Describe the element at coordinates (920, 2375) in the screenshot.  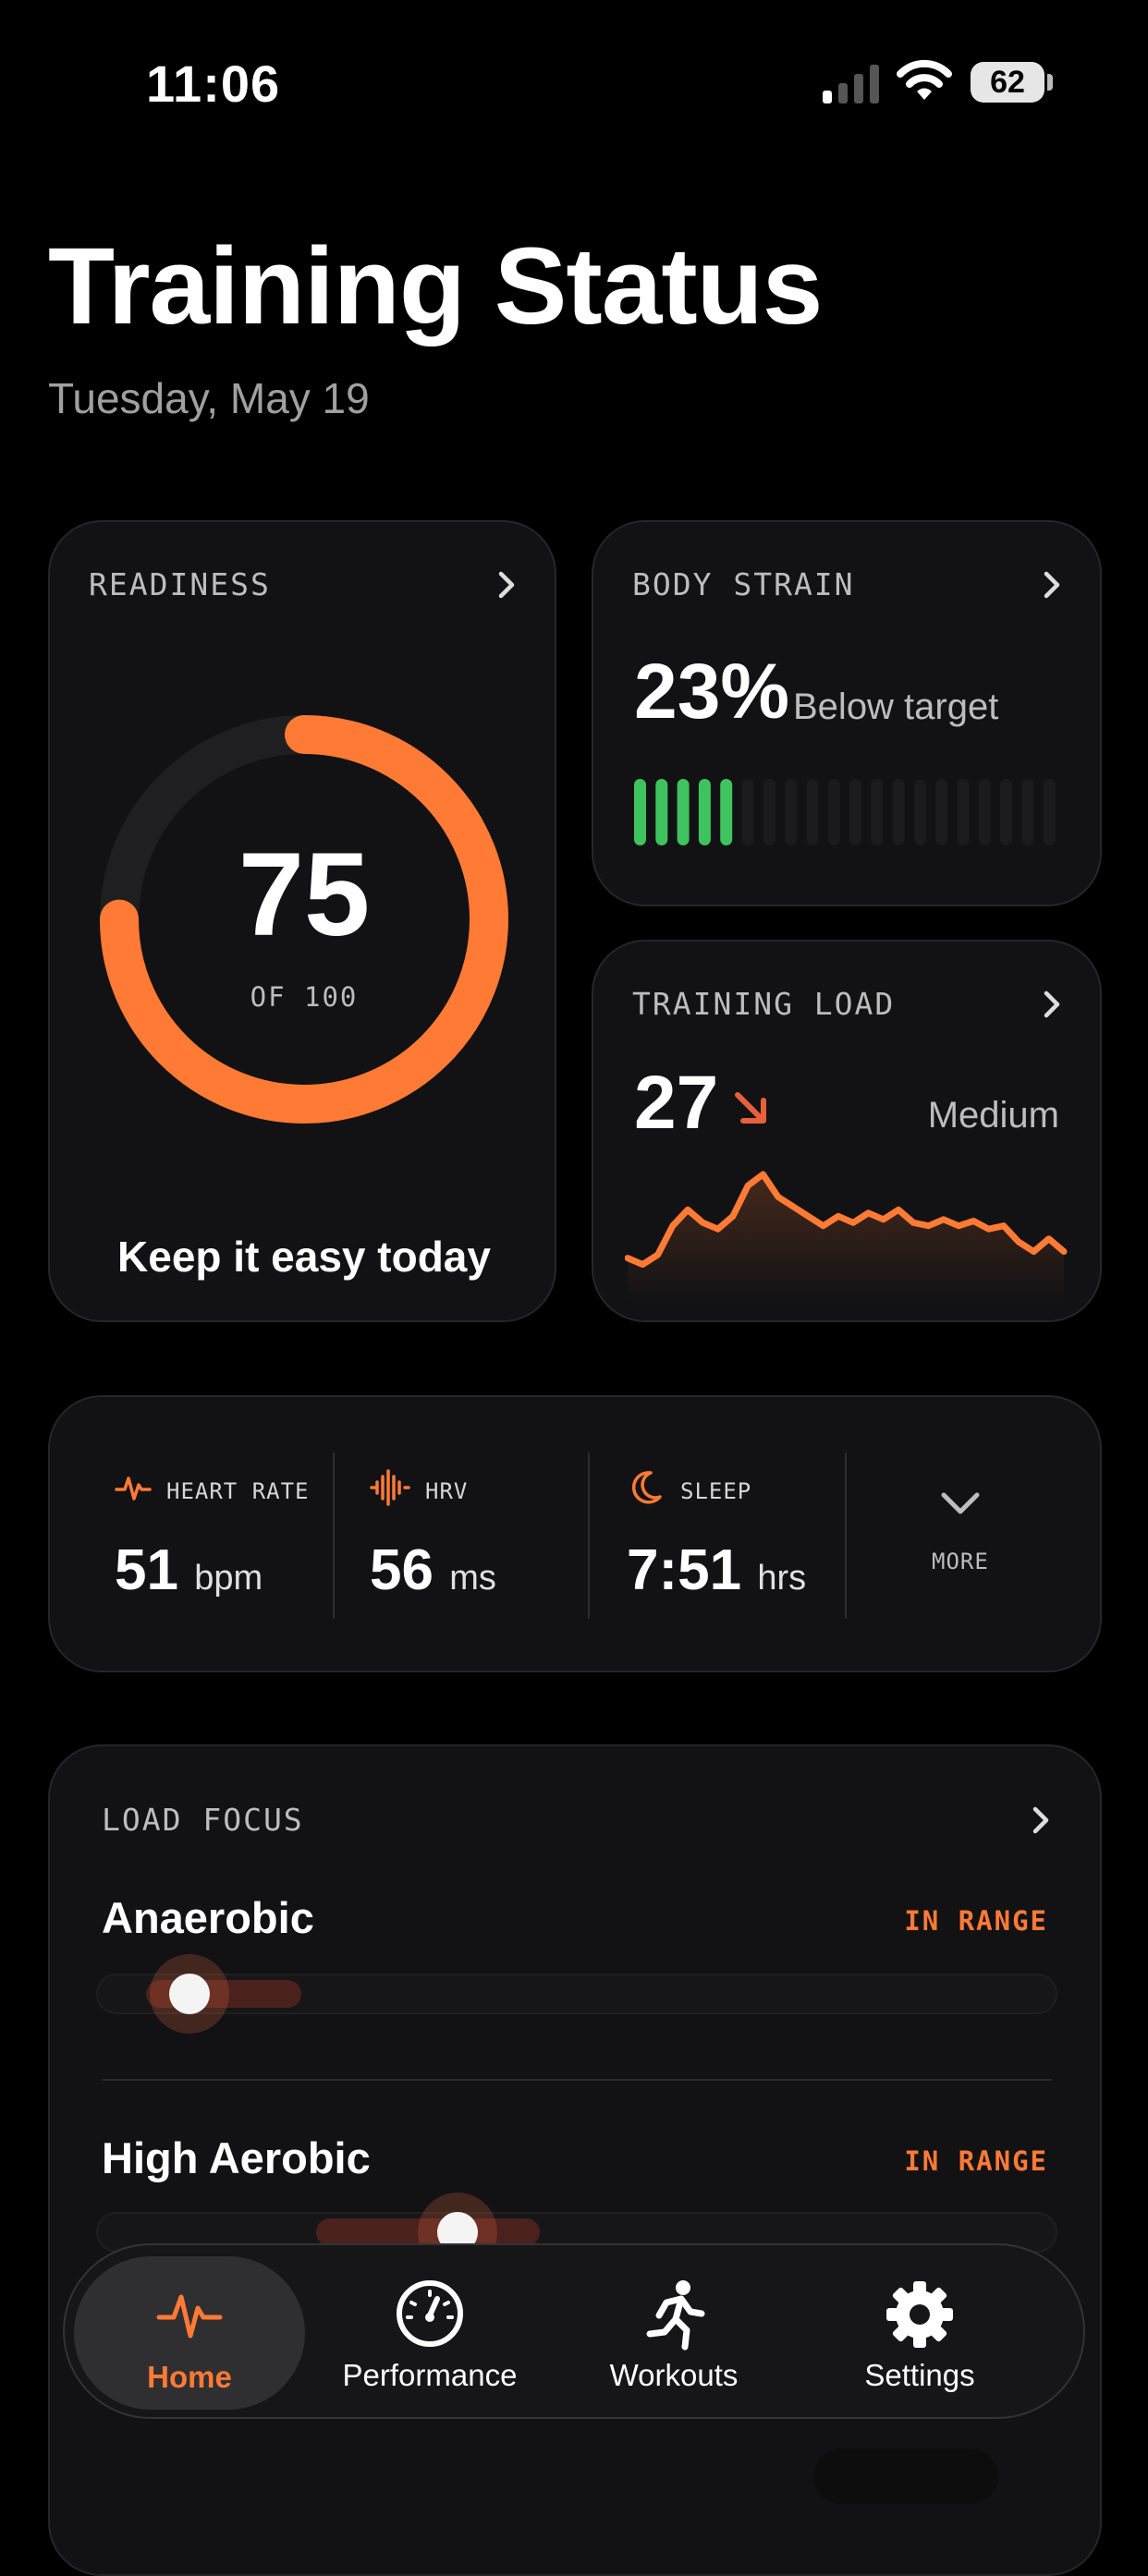
I see `tab-label: Settings` at that location.